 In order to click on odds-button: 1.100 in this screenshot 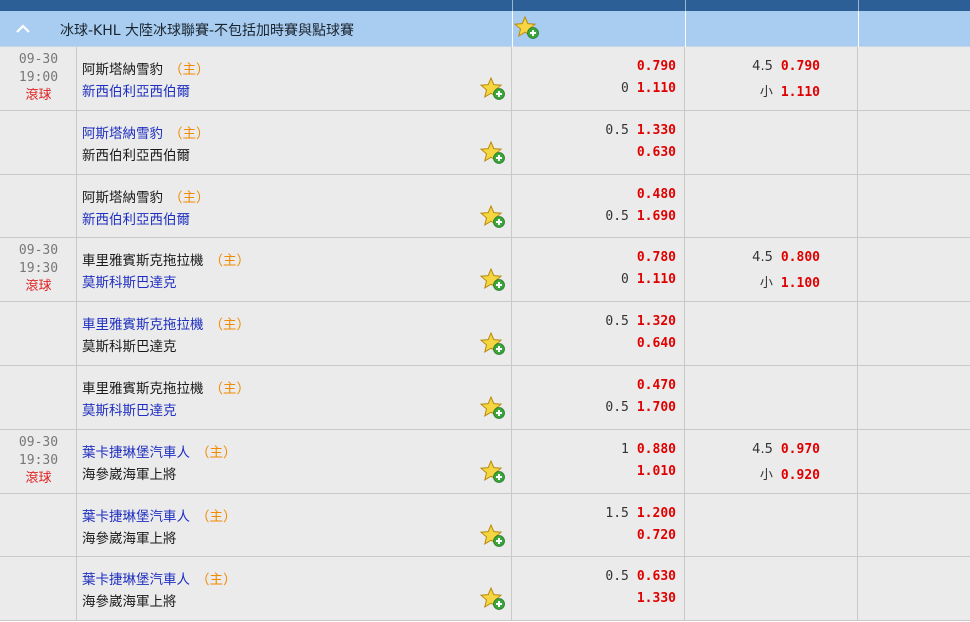, I will do `click(800, 283)`.